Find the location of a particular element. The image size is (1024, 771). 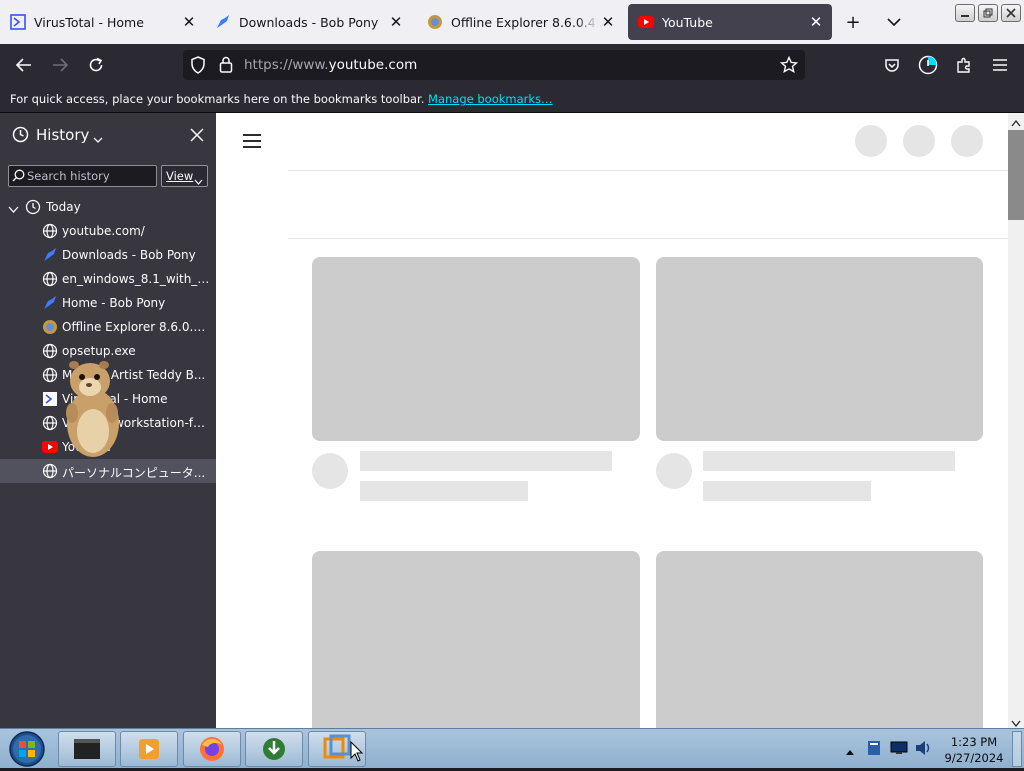

tab-downloads-bob-pony: Downloads - Bob Pony ✕ is located at coordinates (308, 22).